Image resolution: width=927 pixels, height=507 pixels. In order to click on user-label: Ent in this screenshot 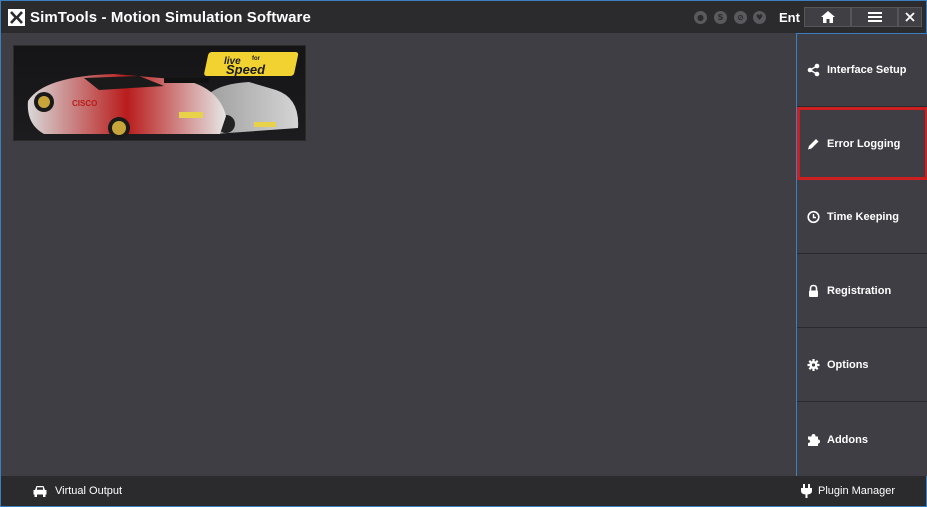, I will do `click(789, 17)`.